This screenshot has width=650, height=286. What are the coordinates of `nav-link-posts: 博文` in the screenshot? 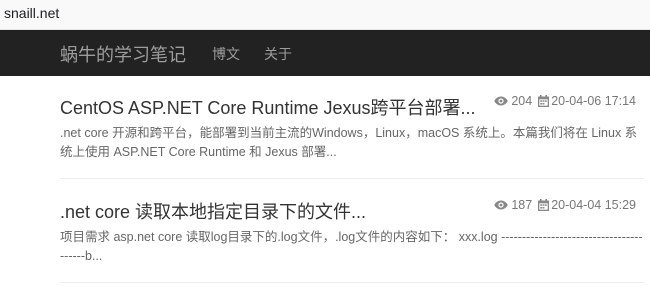 It's located at (226, 54).